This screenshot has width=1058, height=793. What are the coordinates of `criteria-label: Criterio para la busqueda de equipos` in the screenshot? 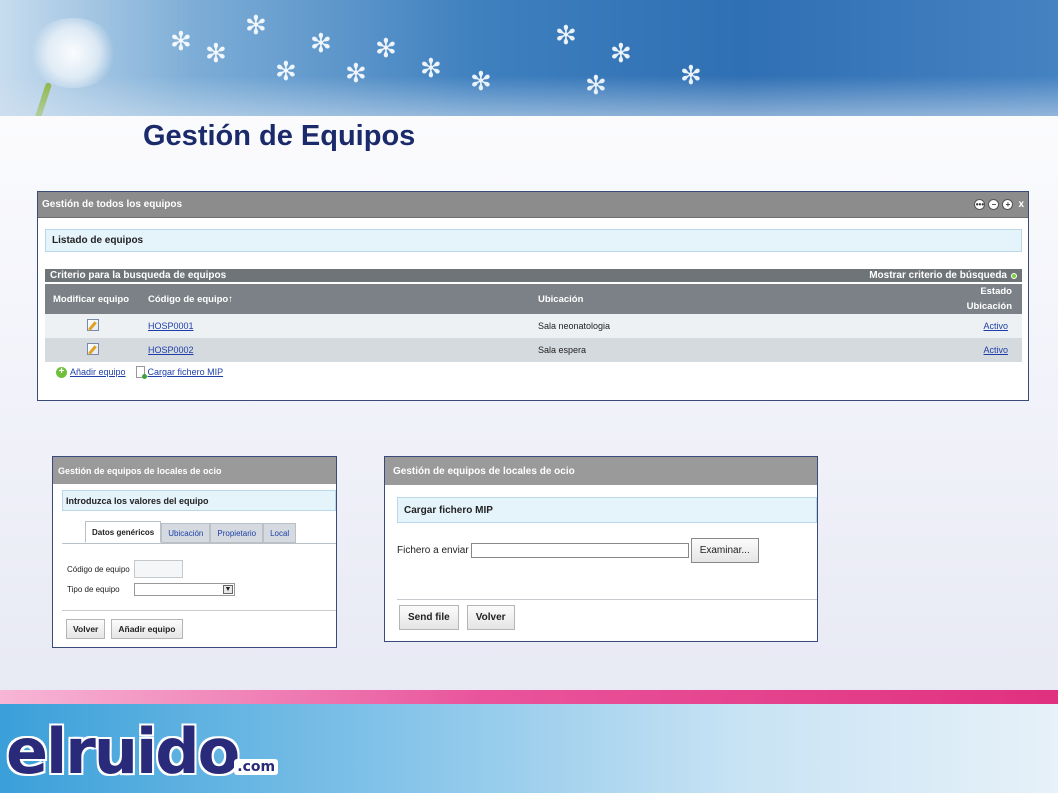 It's located at (138, 275).